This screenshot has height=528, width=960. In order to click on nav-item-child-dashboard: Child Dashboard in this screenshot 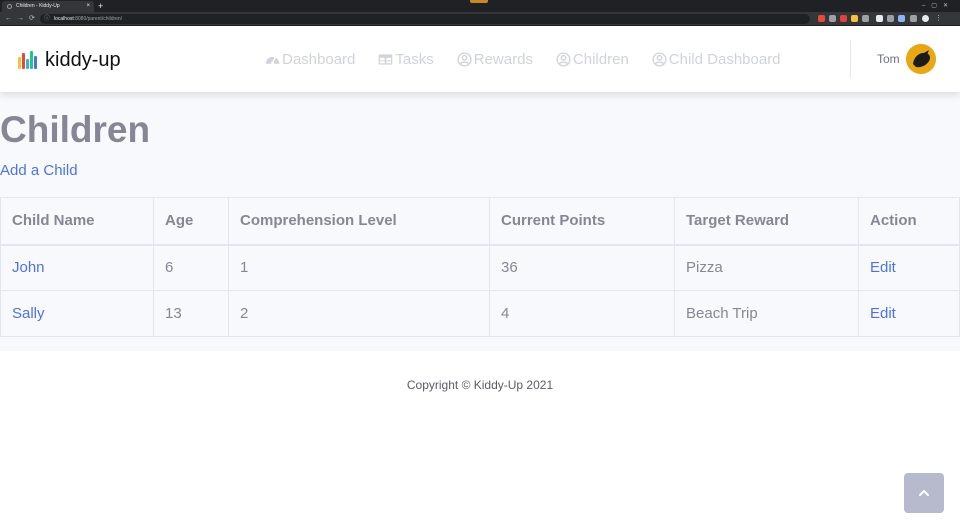, I will do `click(716, 59)`.